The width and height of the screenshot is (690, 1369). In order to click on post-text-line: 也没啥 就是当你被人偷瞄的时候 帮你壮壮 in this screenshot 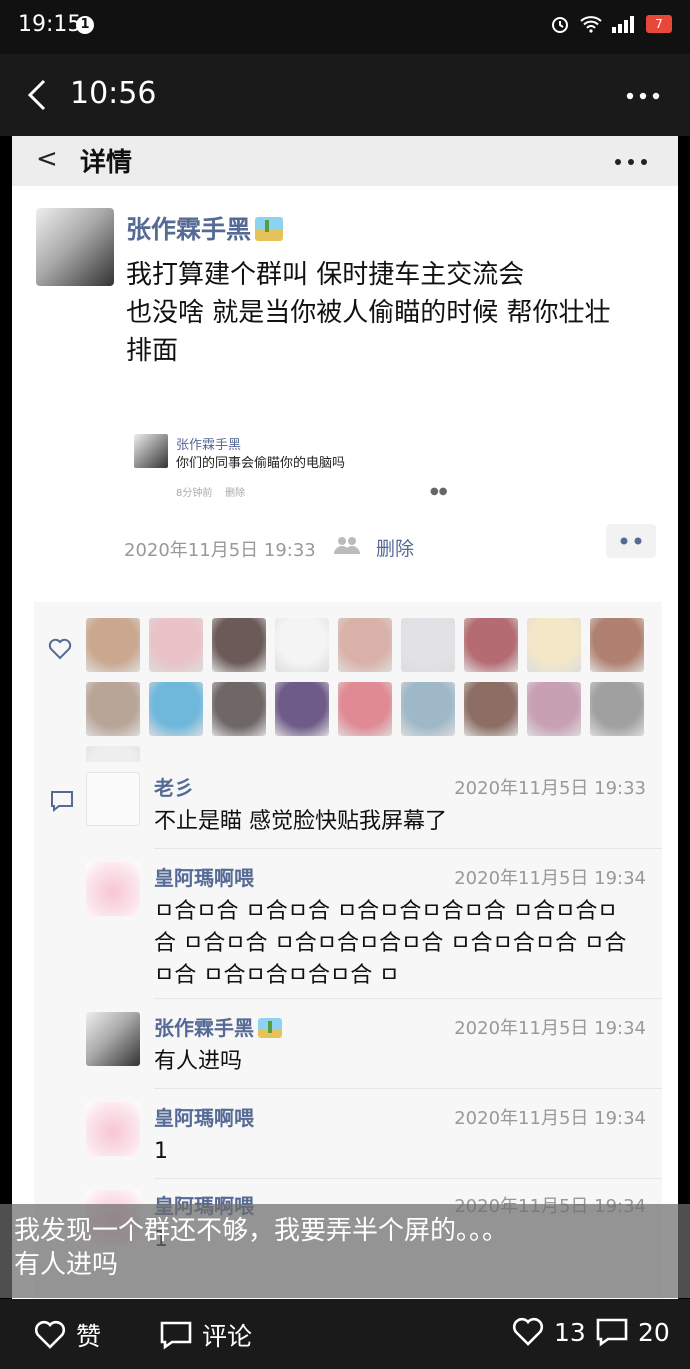, I will do `click(368, 313)`.